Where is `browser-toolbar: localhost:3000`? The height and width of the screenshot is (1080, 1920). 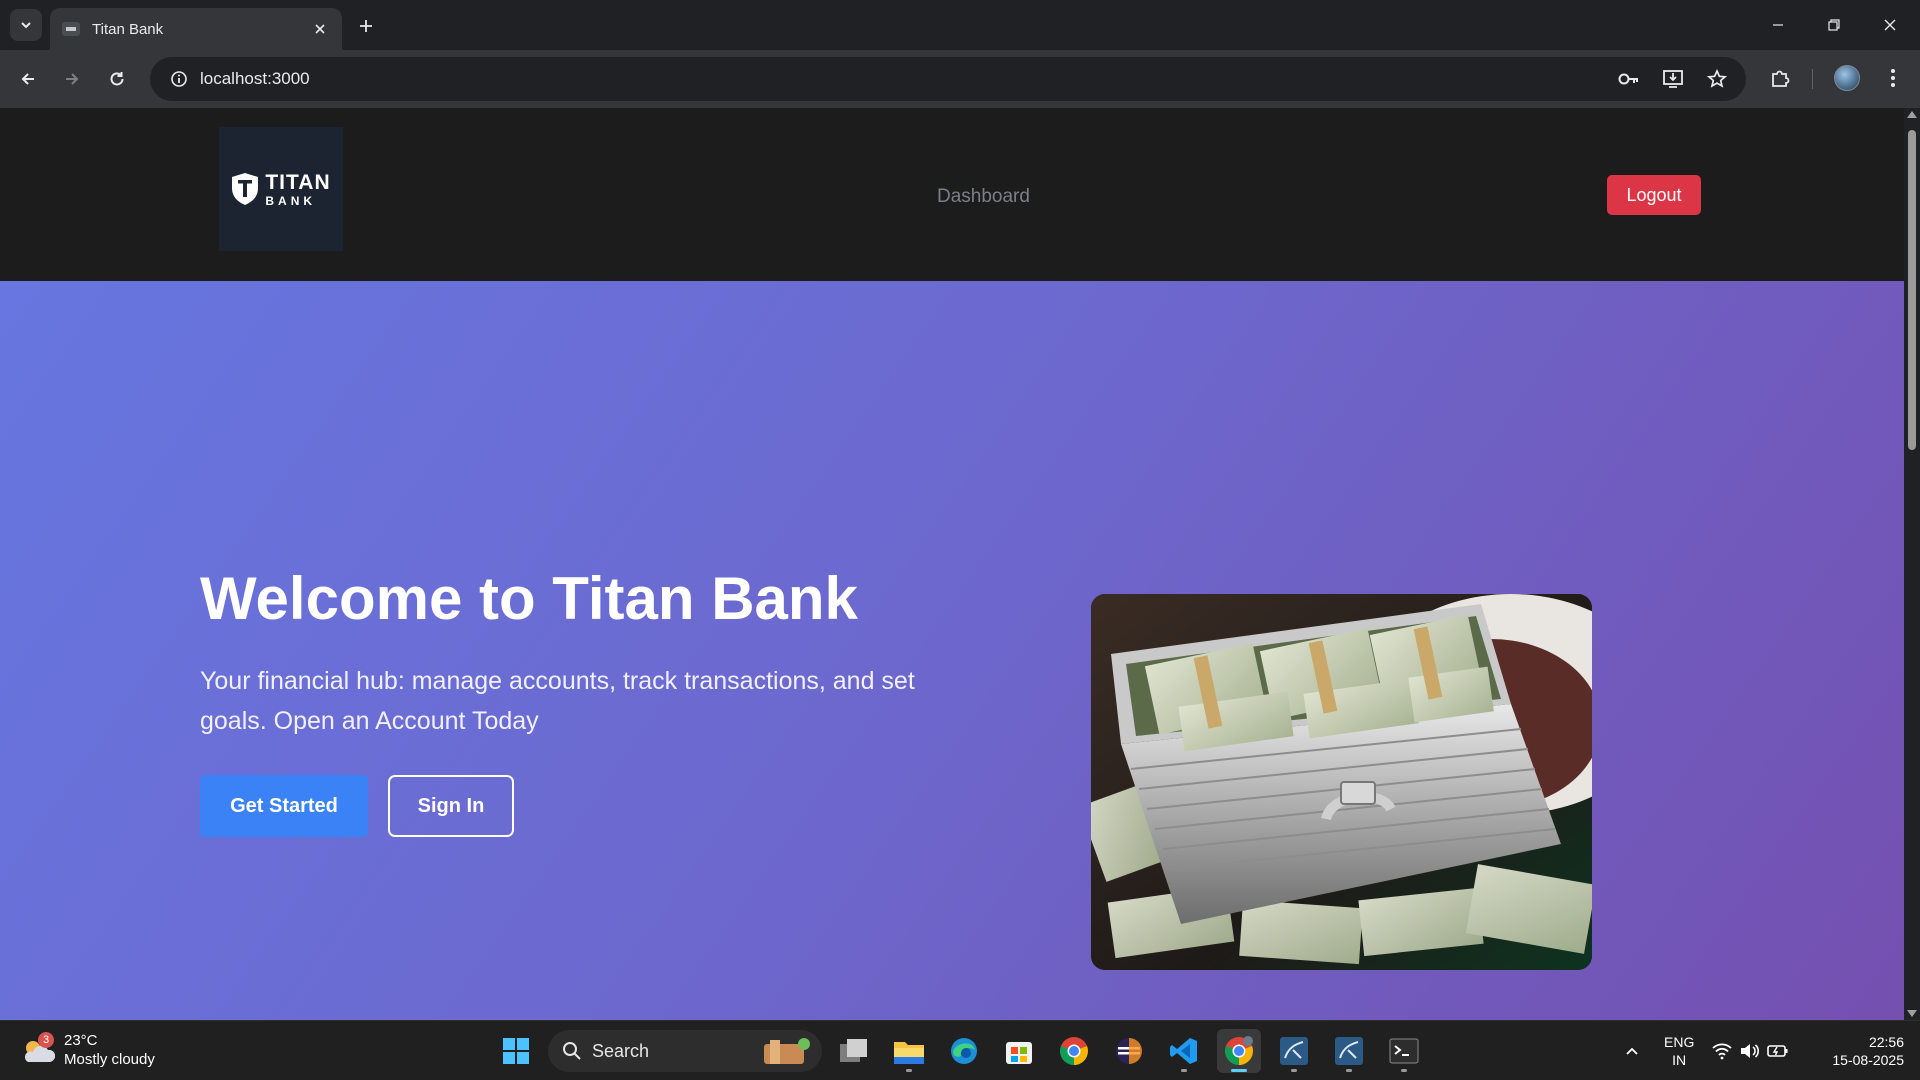 browser-toolbar: localhost:3000 is located at coordinates (960, 79).